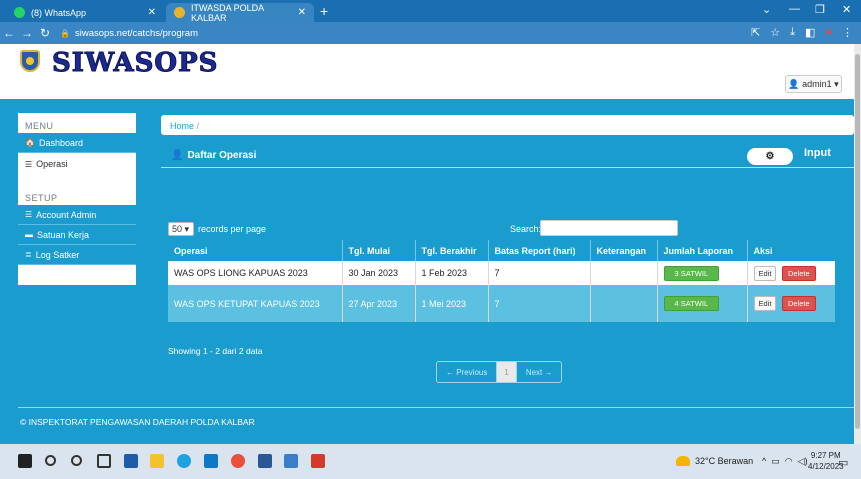 The image size is (861, 479). I want to click on tab-label: (8) WhatsApp, so click(59, 12).